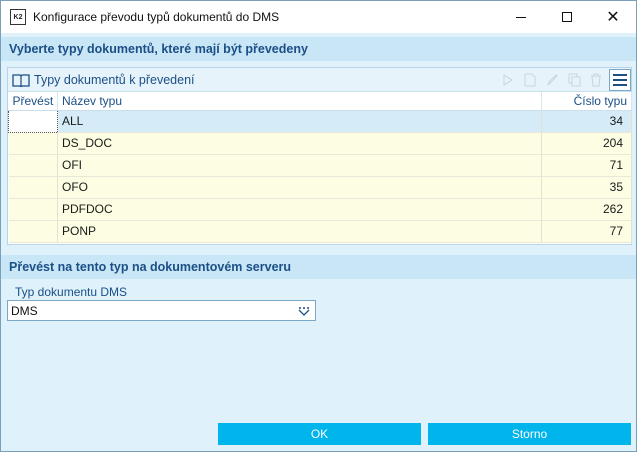 This screenshot has width=637, height=452. Describe the element at coordinates (24, 310) in the screenshot. I see `dms-type-value: DMS` at that location.